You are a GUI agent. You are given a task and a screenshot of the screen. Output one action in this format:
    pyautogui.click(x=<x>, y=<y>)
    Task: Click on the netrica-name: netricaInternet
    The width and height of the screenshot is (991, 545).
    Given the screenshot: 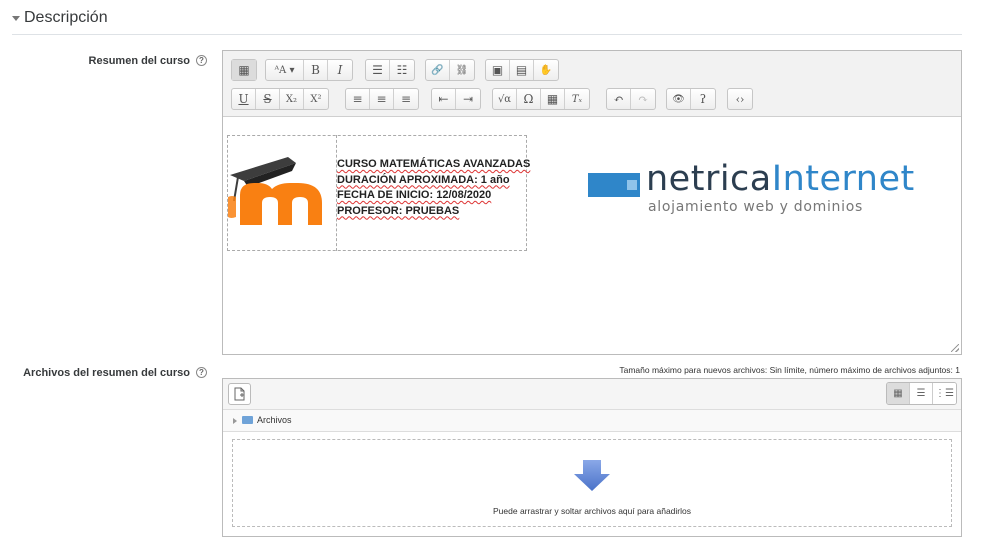 What is the action you would take?
    pyautogui.click(x=780, y=179)
    